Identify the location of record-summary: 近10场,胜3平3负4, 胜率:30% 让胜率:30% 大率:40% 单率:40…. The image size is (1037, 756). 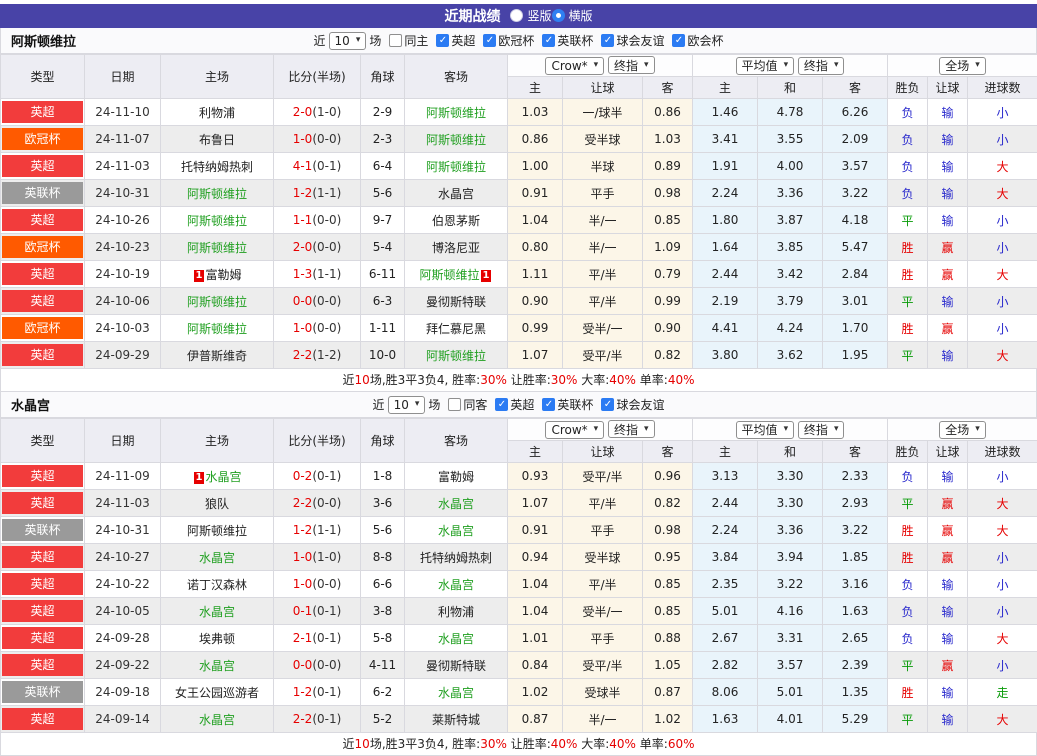
(518, 380).